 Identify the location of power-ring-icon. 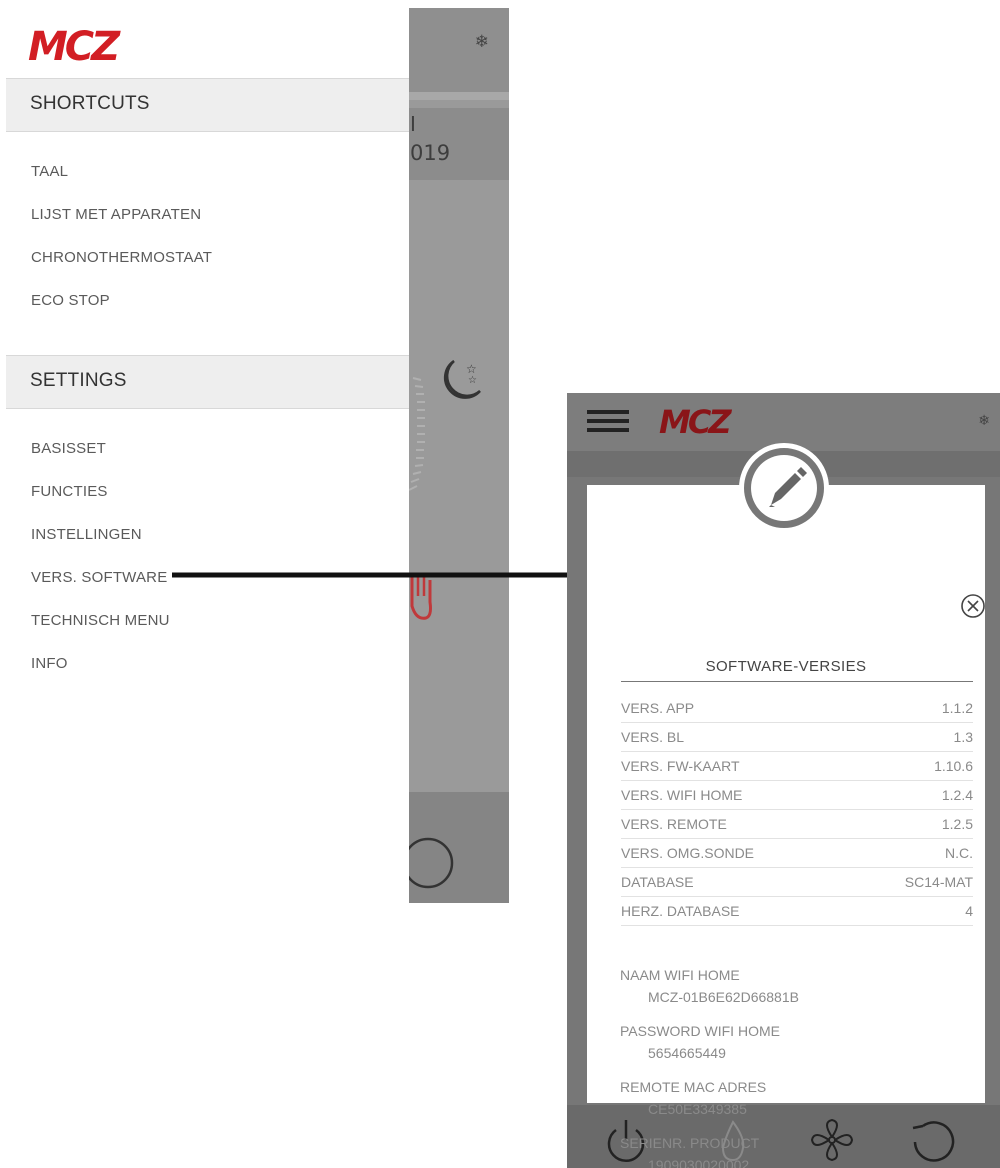
(429, 863).